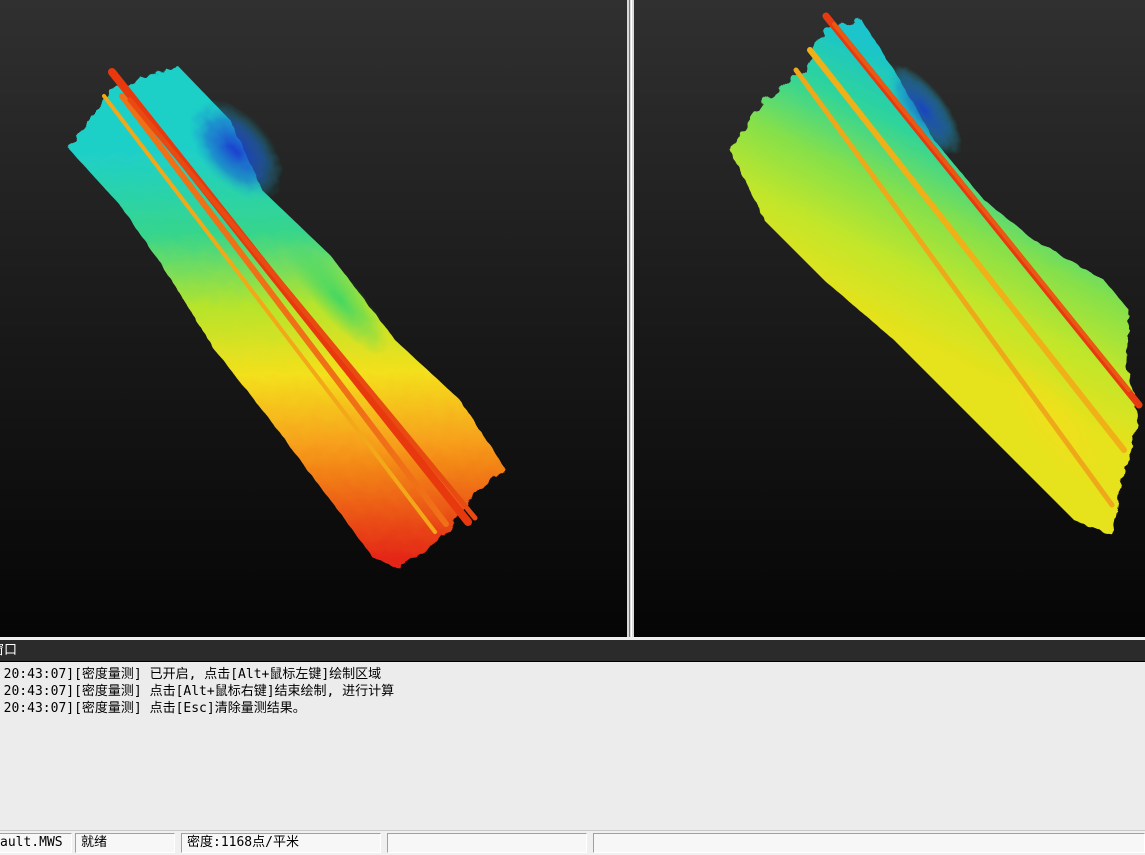 Image resolution: width=1145 pixels, height=855 pixels. I want to click on status-bar: ault.MWS 就绪 密度:1168点/平米, so click(572, 842).